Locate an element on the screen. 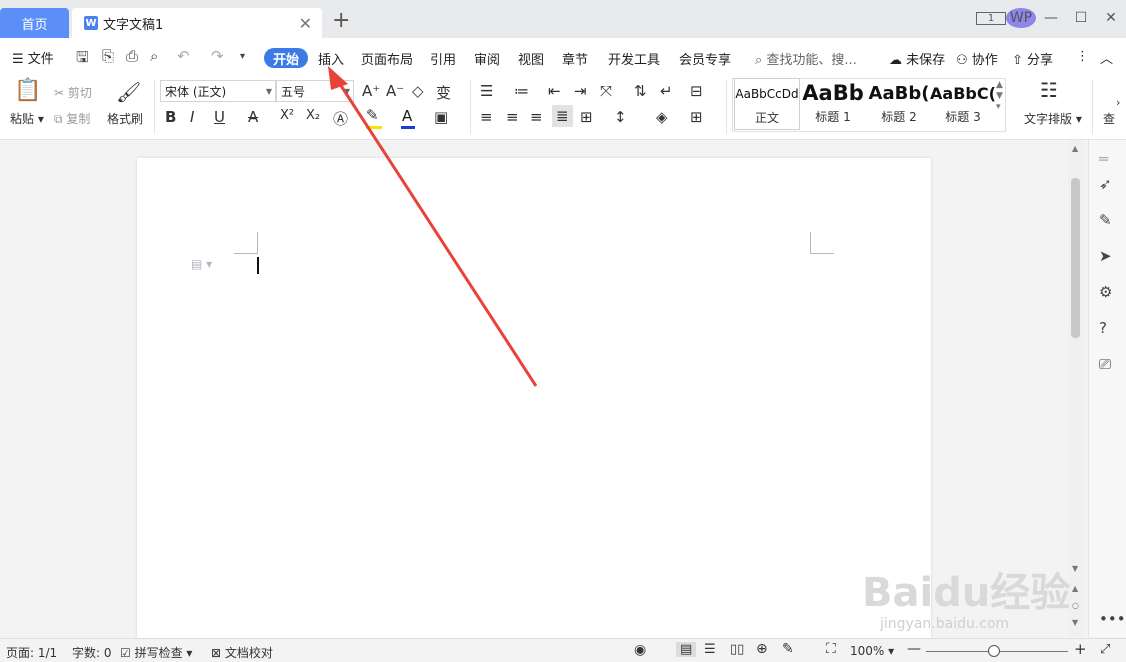 This screenshot has height=662, width=1126. proofread-icon: ⊠ is located at coordinates (216, 653).